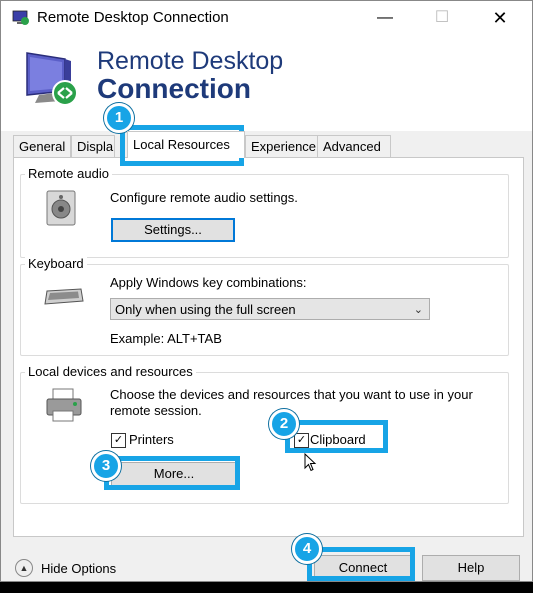 The height and width of the screenshot is (593, 533). Describe the element at coordinates (471, 568) in the screenshot. I see `help-button: Help` at that location.